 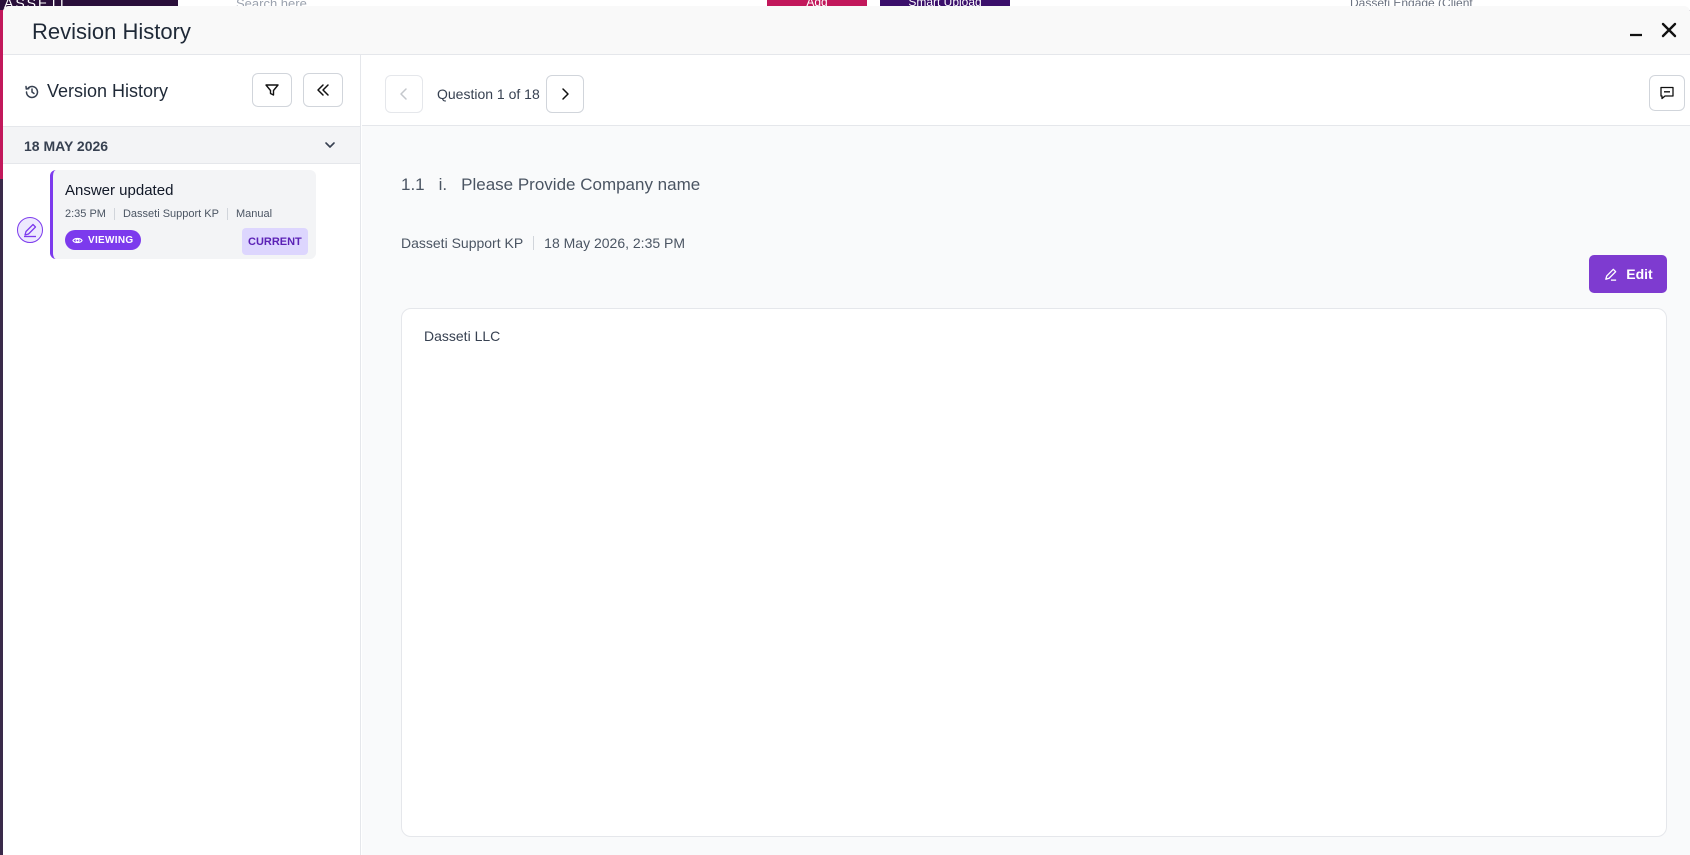 I want to click on modal-header: Revision History, so click(x=846, y=30).